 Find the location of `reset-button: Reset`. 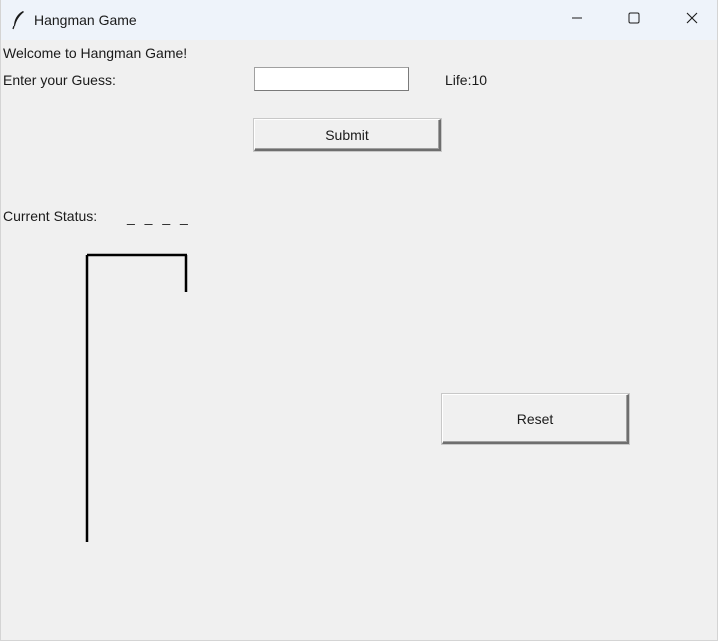

reset-button: Reset is located at coordinates (535, 419).